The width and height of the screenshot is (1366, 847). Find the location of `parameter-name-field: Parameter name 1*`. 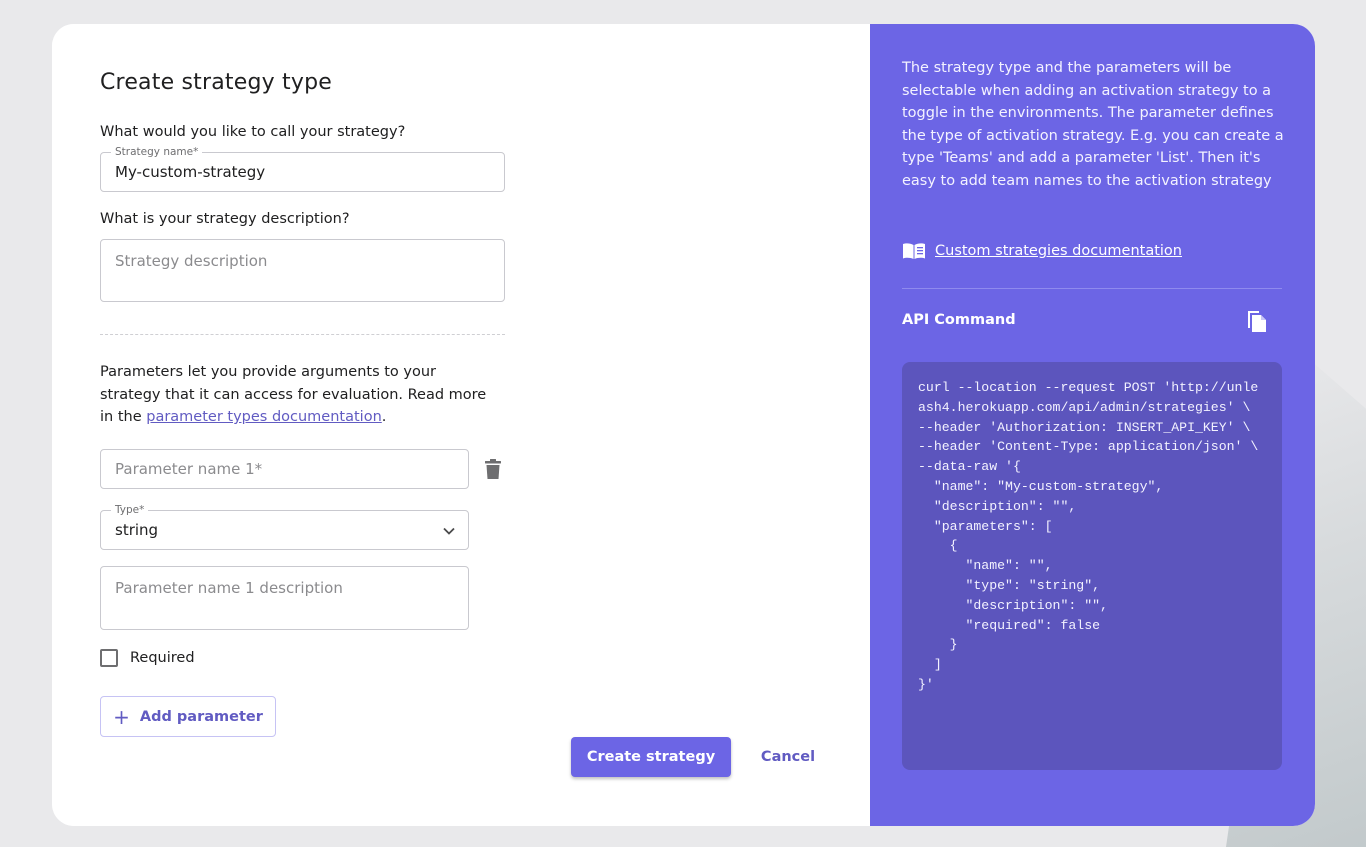

parameter-name-field: Parameter name 1* is located at coordinates (284, 469).